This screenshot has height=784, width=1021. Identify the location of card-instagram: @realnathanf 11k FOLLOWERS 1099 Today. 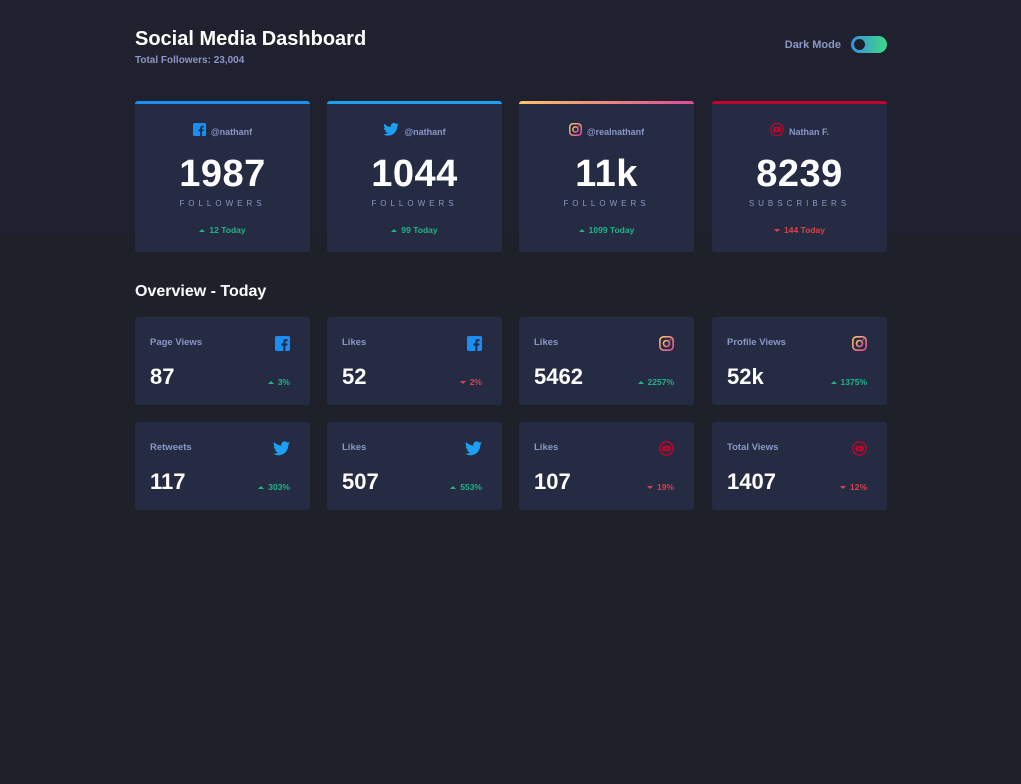
(606, 176).